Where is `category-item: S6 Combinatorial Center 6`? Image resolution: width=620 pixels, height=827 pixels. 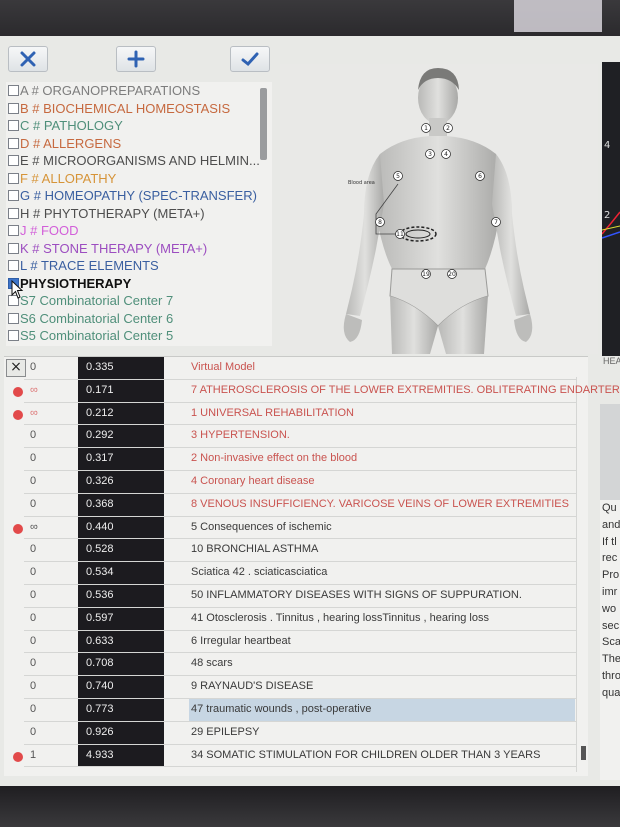
category-item: S6 Combinatorial Center 6 is located at coordinates (139, 319).